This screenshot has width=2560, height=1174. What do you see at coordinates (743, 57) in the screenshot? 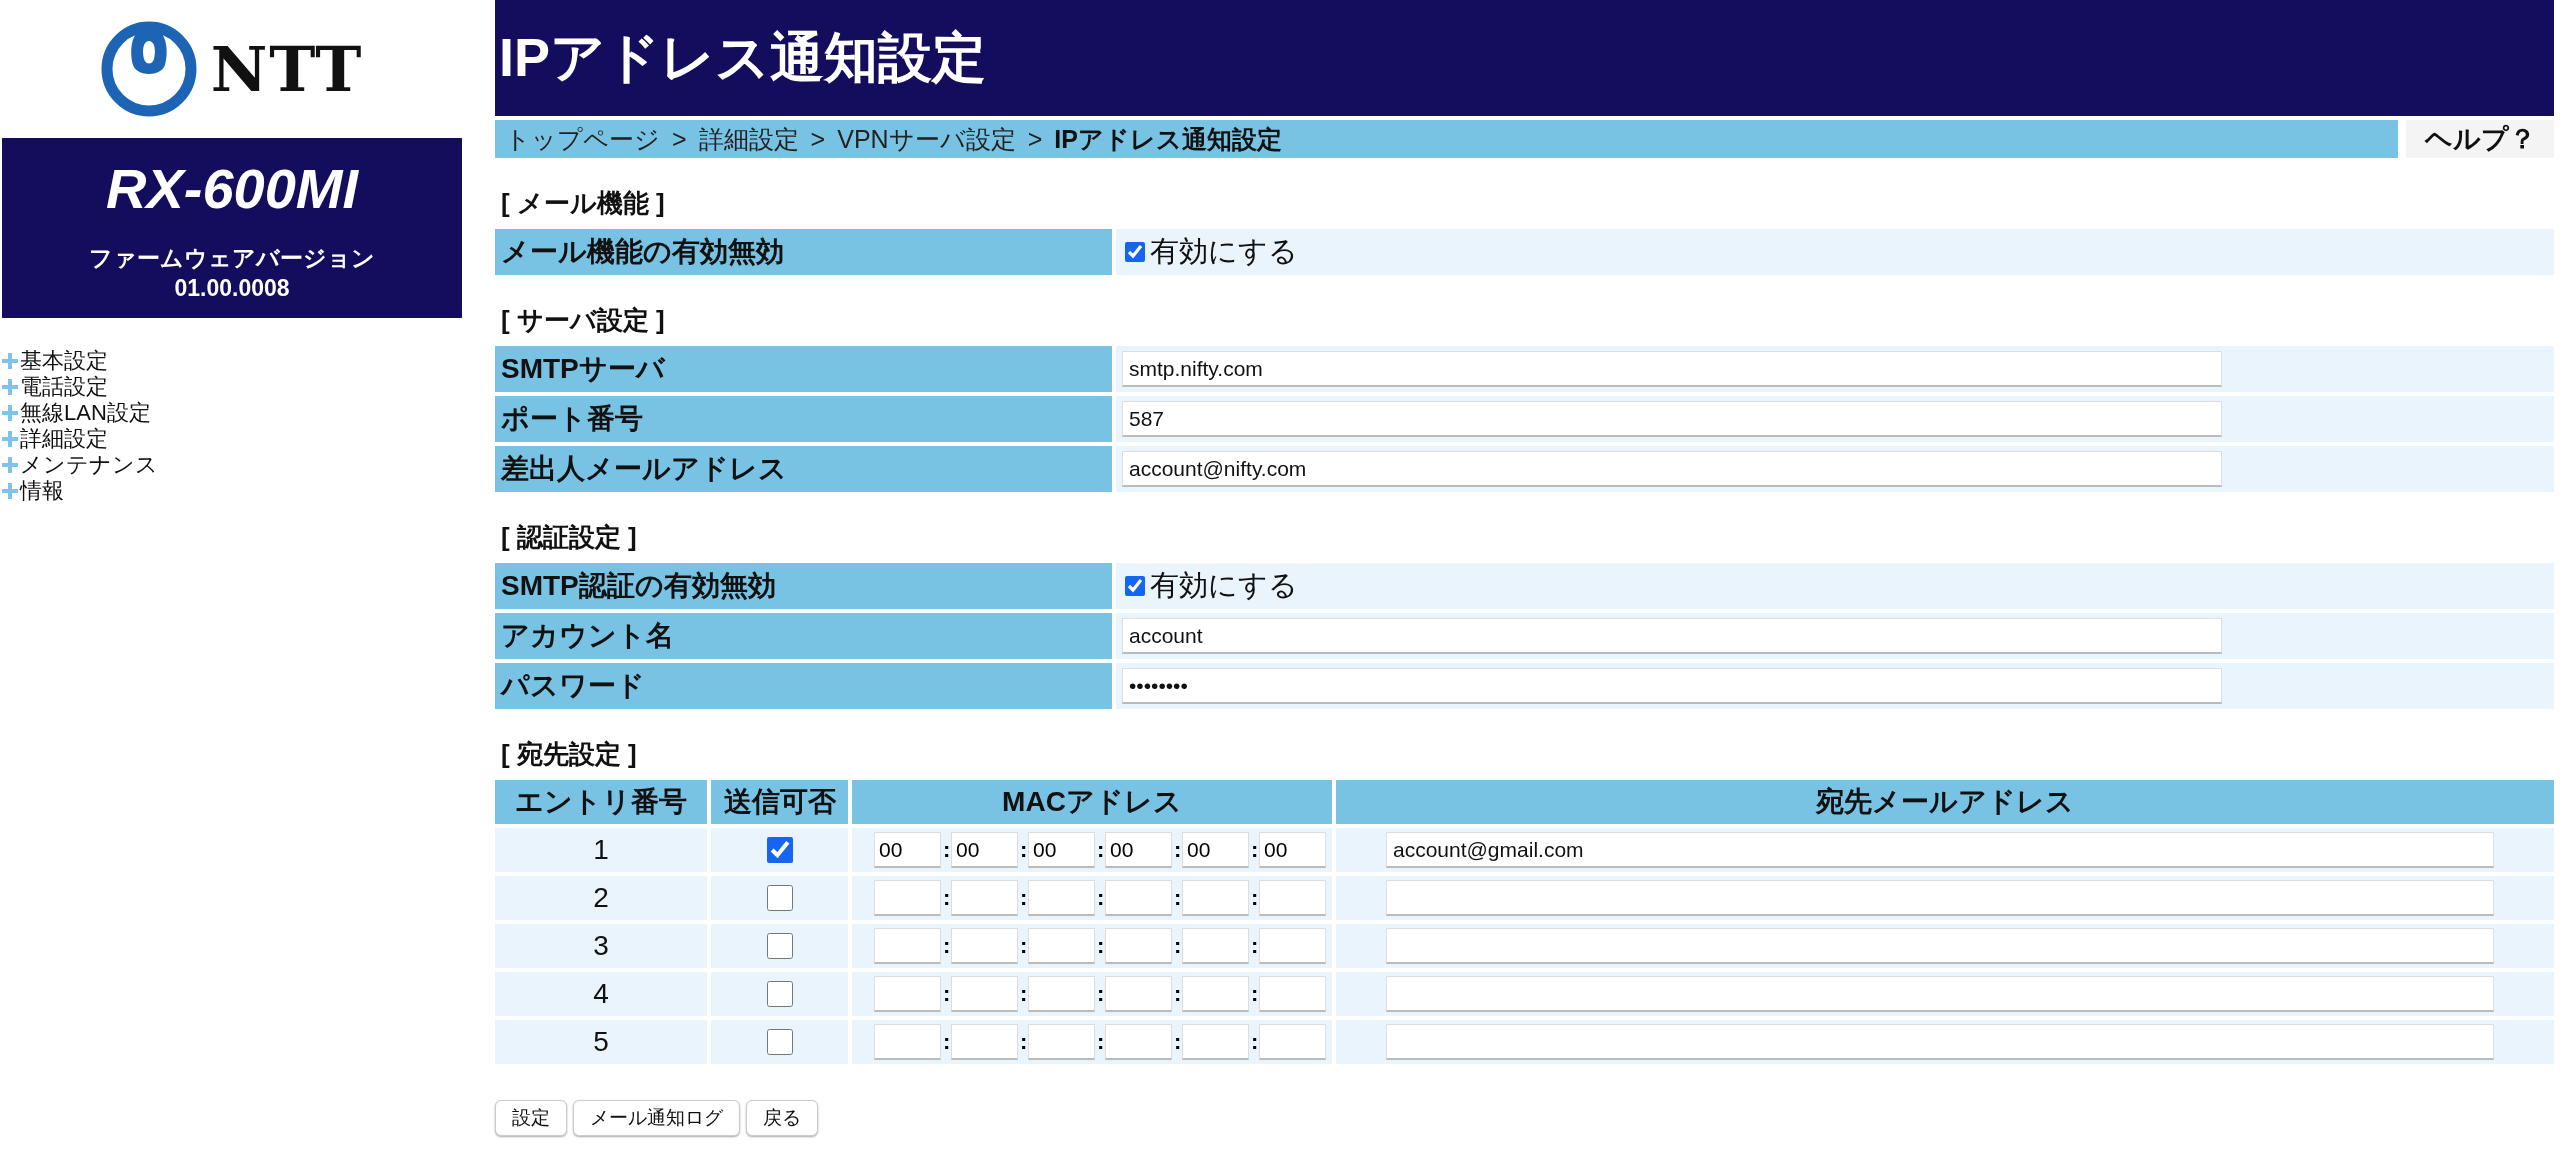
I see `page-title: IPアドレス通知設定` at bounding box center [743, 57].